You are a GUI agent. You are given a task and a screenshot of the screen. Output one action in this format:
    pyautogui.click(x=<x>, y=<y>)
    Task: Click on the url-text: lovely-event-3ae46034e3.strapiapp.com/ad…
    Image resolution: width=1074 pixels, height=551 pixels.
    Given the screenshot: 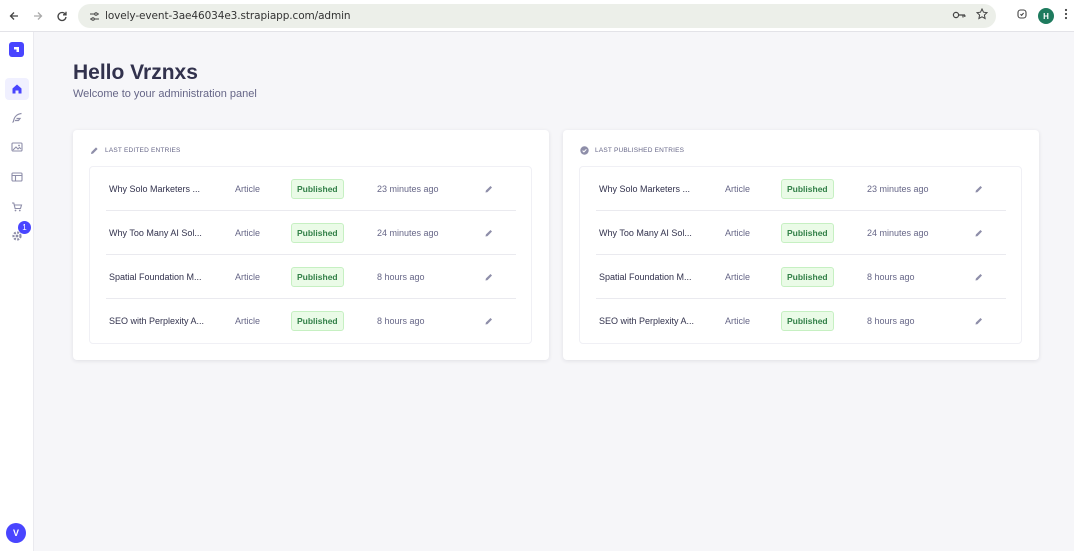 What is the action you would take?
    pyautogui.click(x=228, y=16)
    